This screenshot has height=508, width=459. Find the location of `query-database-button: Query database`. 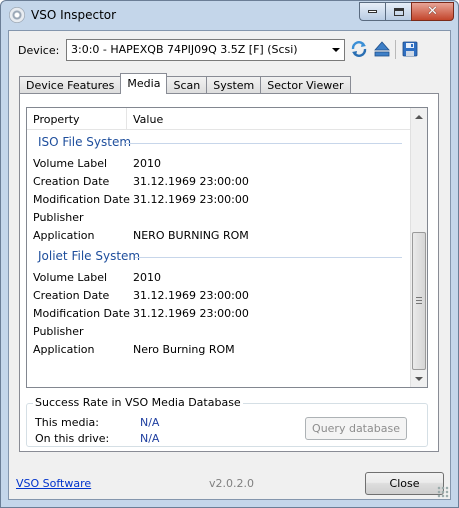

query-database-button: Query database is located at coordinates (356, 428).